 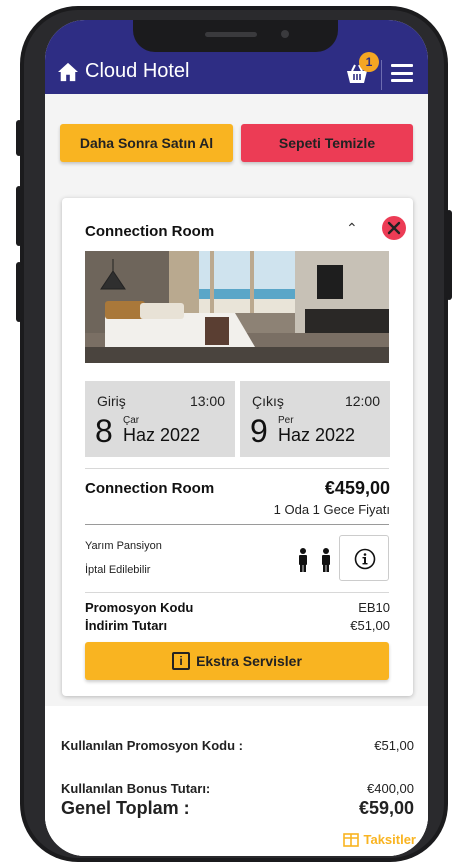 I want to click on grand-total-label: Genel Toplam :, so click(x=125, y=808).